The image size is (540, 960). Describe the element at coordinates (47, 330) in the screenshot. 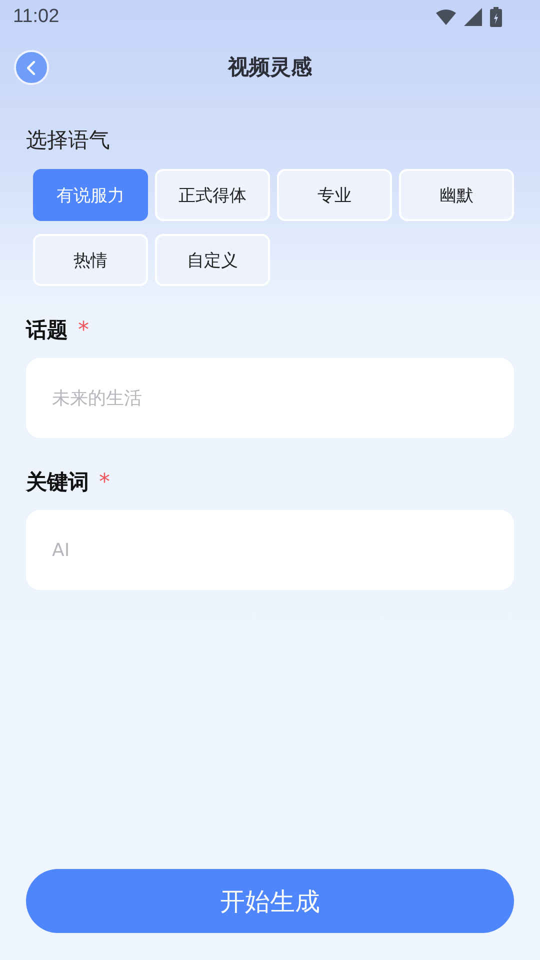

I see `field-label: 话题` at that location.